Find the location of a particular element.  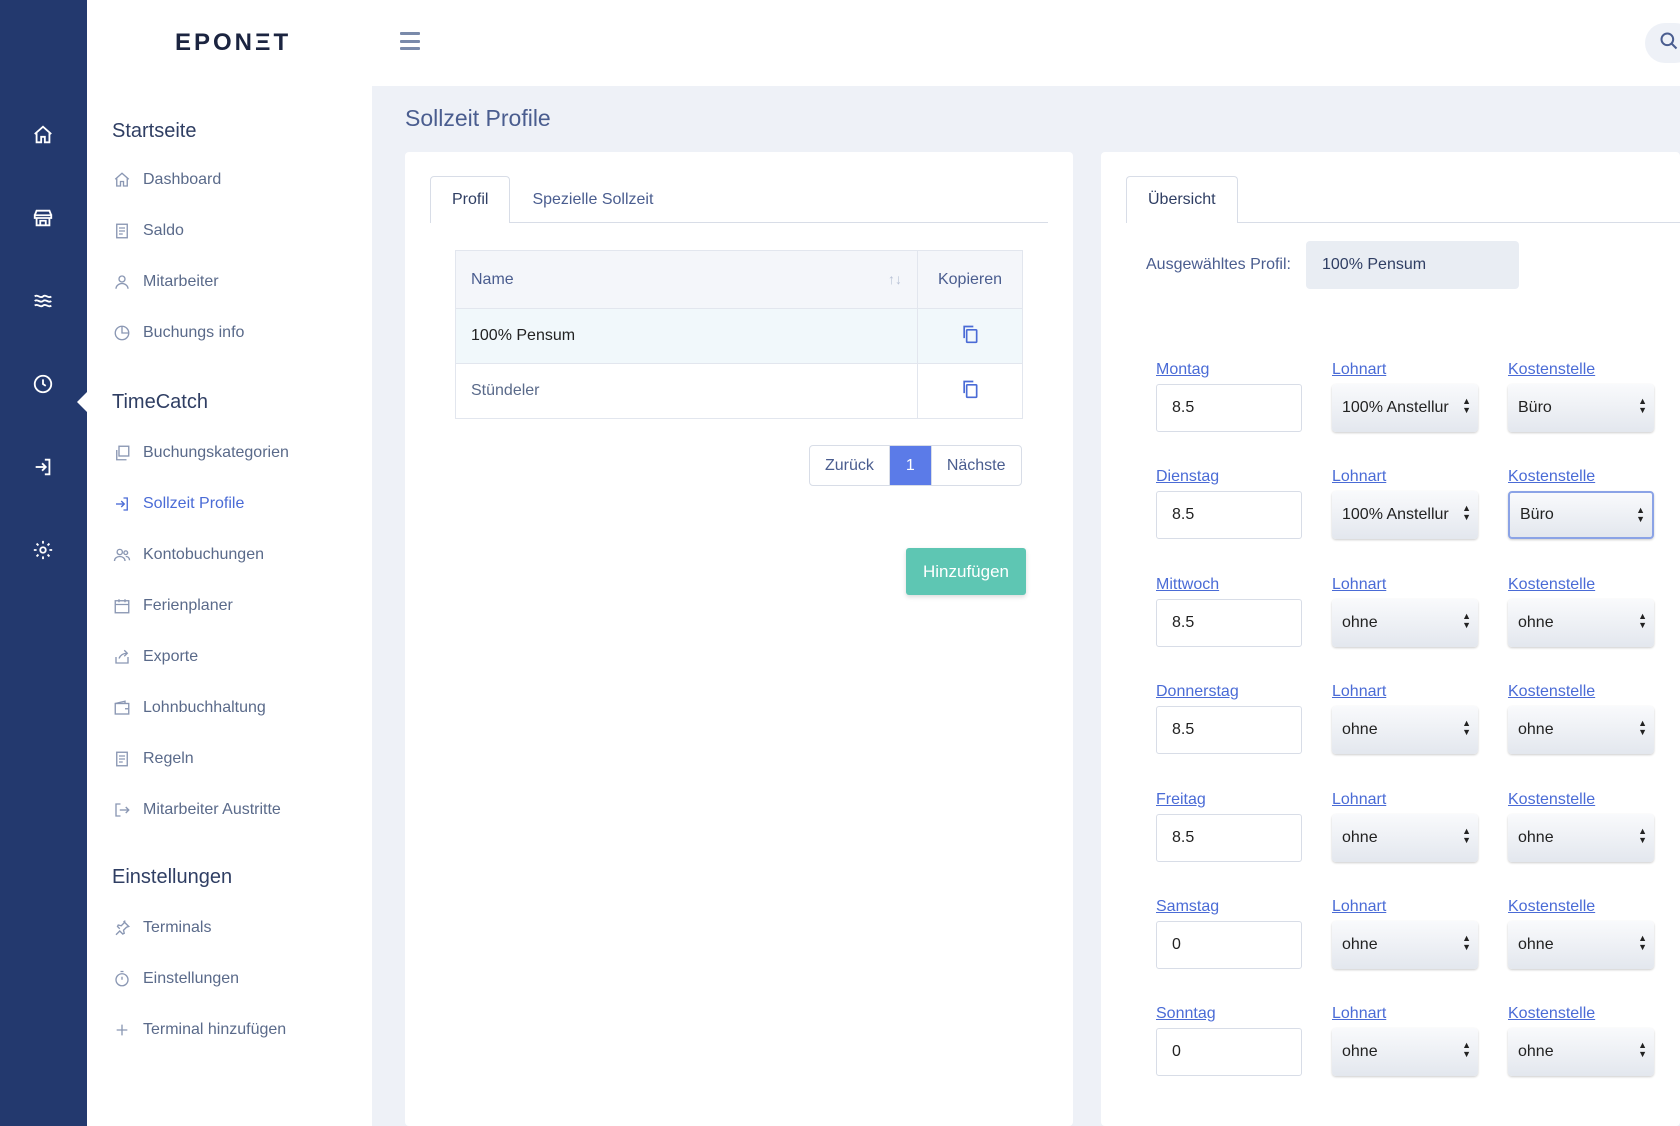

sidebar-item-mitarbeiter: Mitarbeiter is located at coordinates (165, 282).